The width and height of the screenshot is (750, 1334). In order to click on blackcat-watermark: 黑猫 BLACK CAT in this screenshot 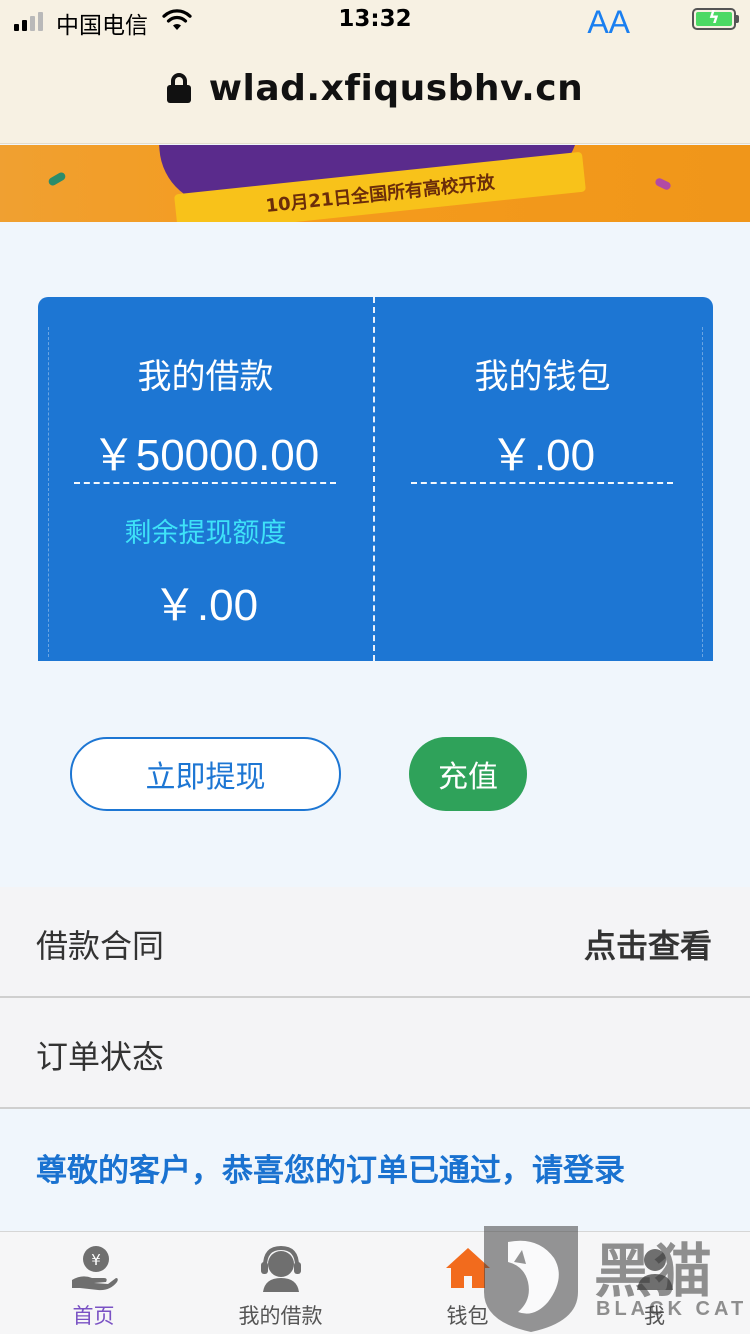, I will do `click(614, 1278)`.